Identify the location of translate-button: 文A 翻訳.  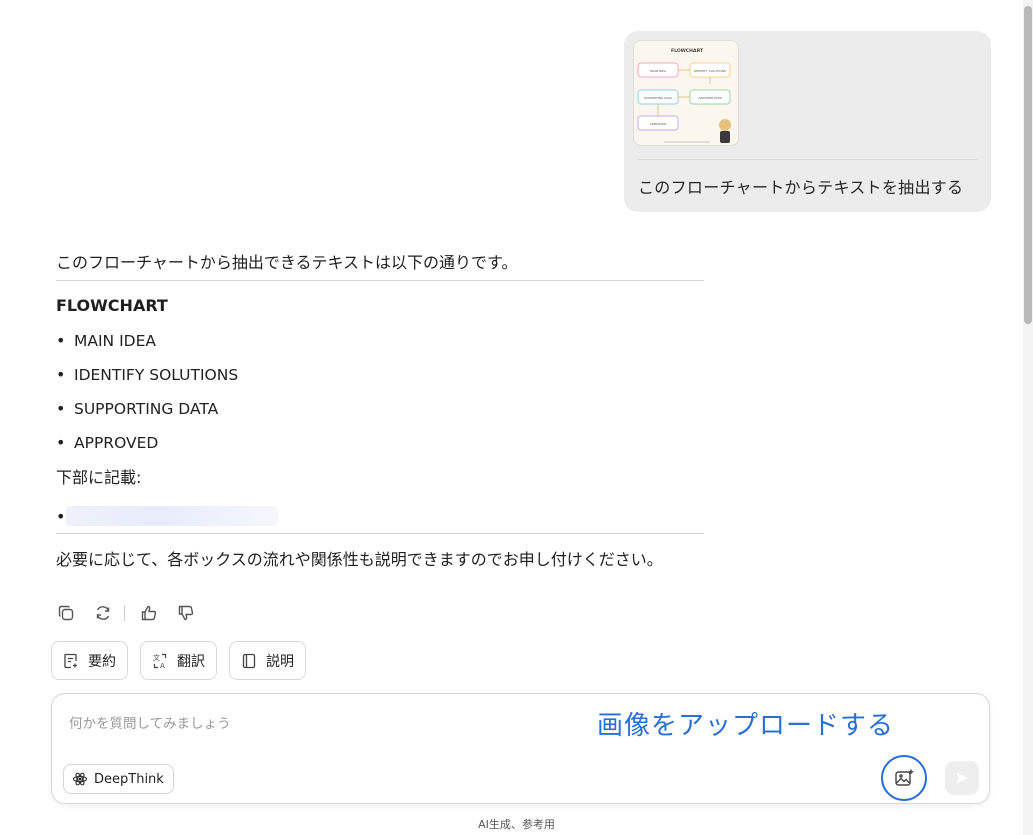
(178, 660).